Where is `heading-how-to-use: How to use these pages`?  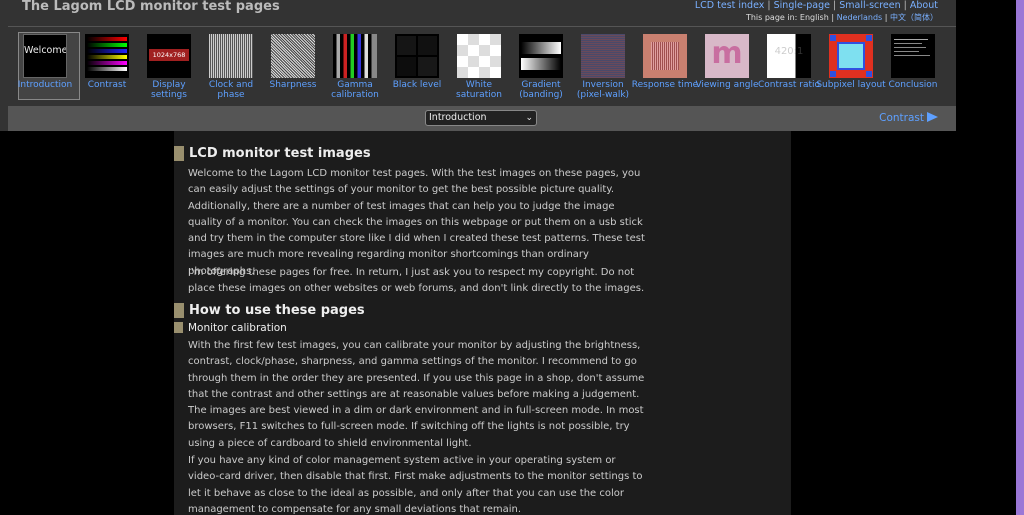
heading-how-to-use: How to use these pages is located at coordinates (269, 310).